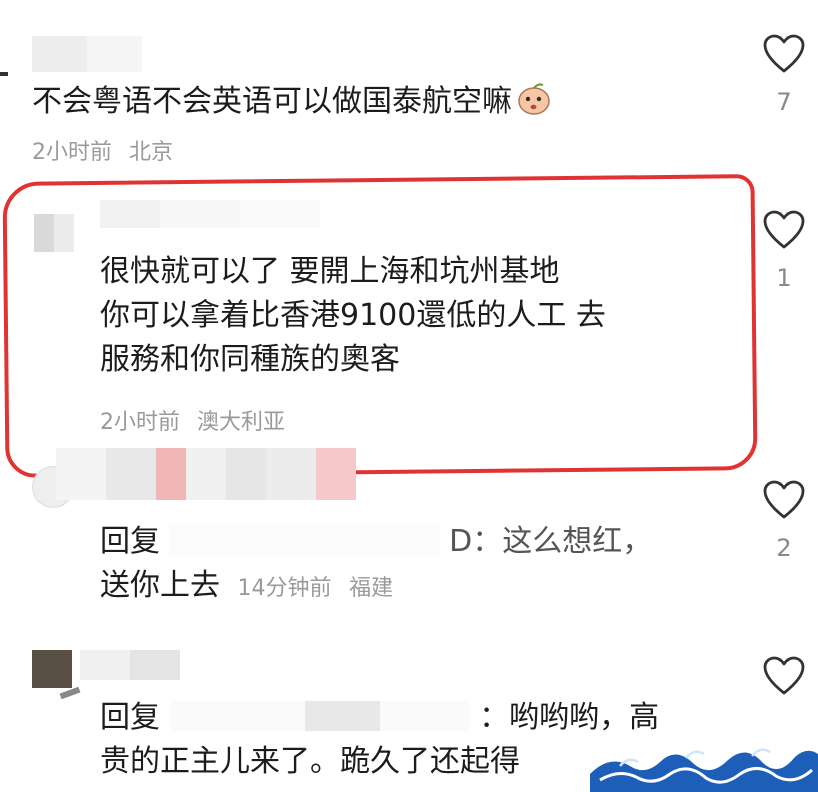 This screenshot has height=792, width=818. Describe the element at coordinates (292, 102) in the screenshot. I see `comment-text: 不会粤语不会英语可以做国泰航空嘛` at that location.